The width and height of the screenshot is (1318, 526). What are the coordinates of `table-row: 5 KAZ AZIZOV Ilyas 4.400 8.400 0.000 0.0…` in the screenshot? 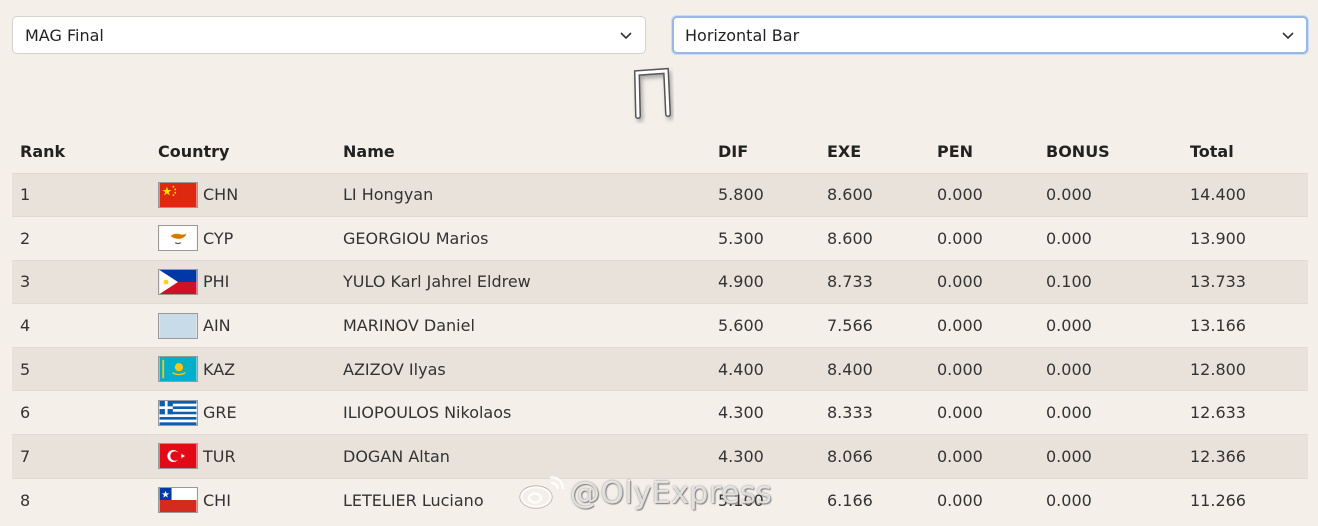 It's located at (660, 369).